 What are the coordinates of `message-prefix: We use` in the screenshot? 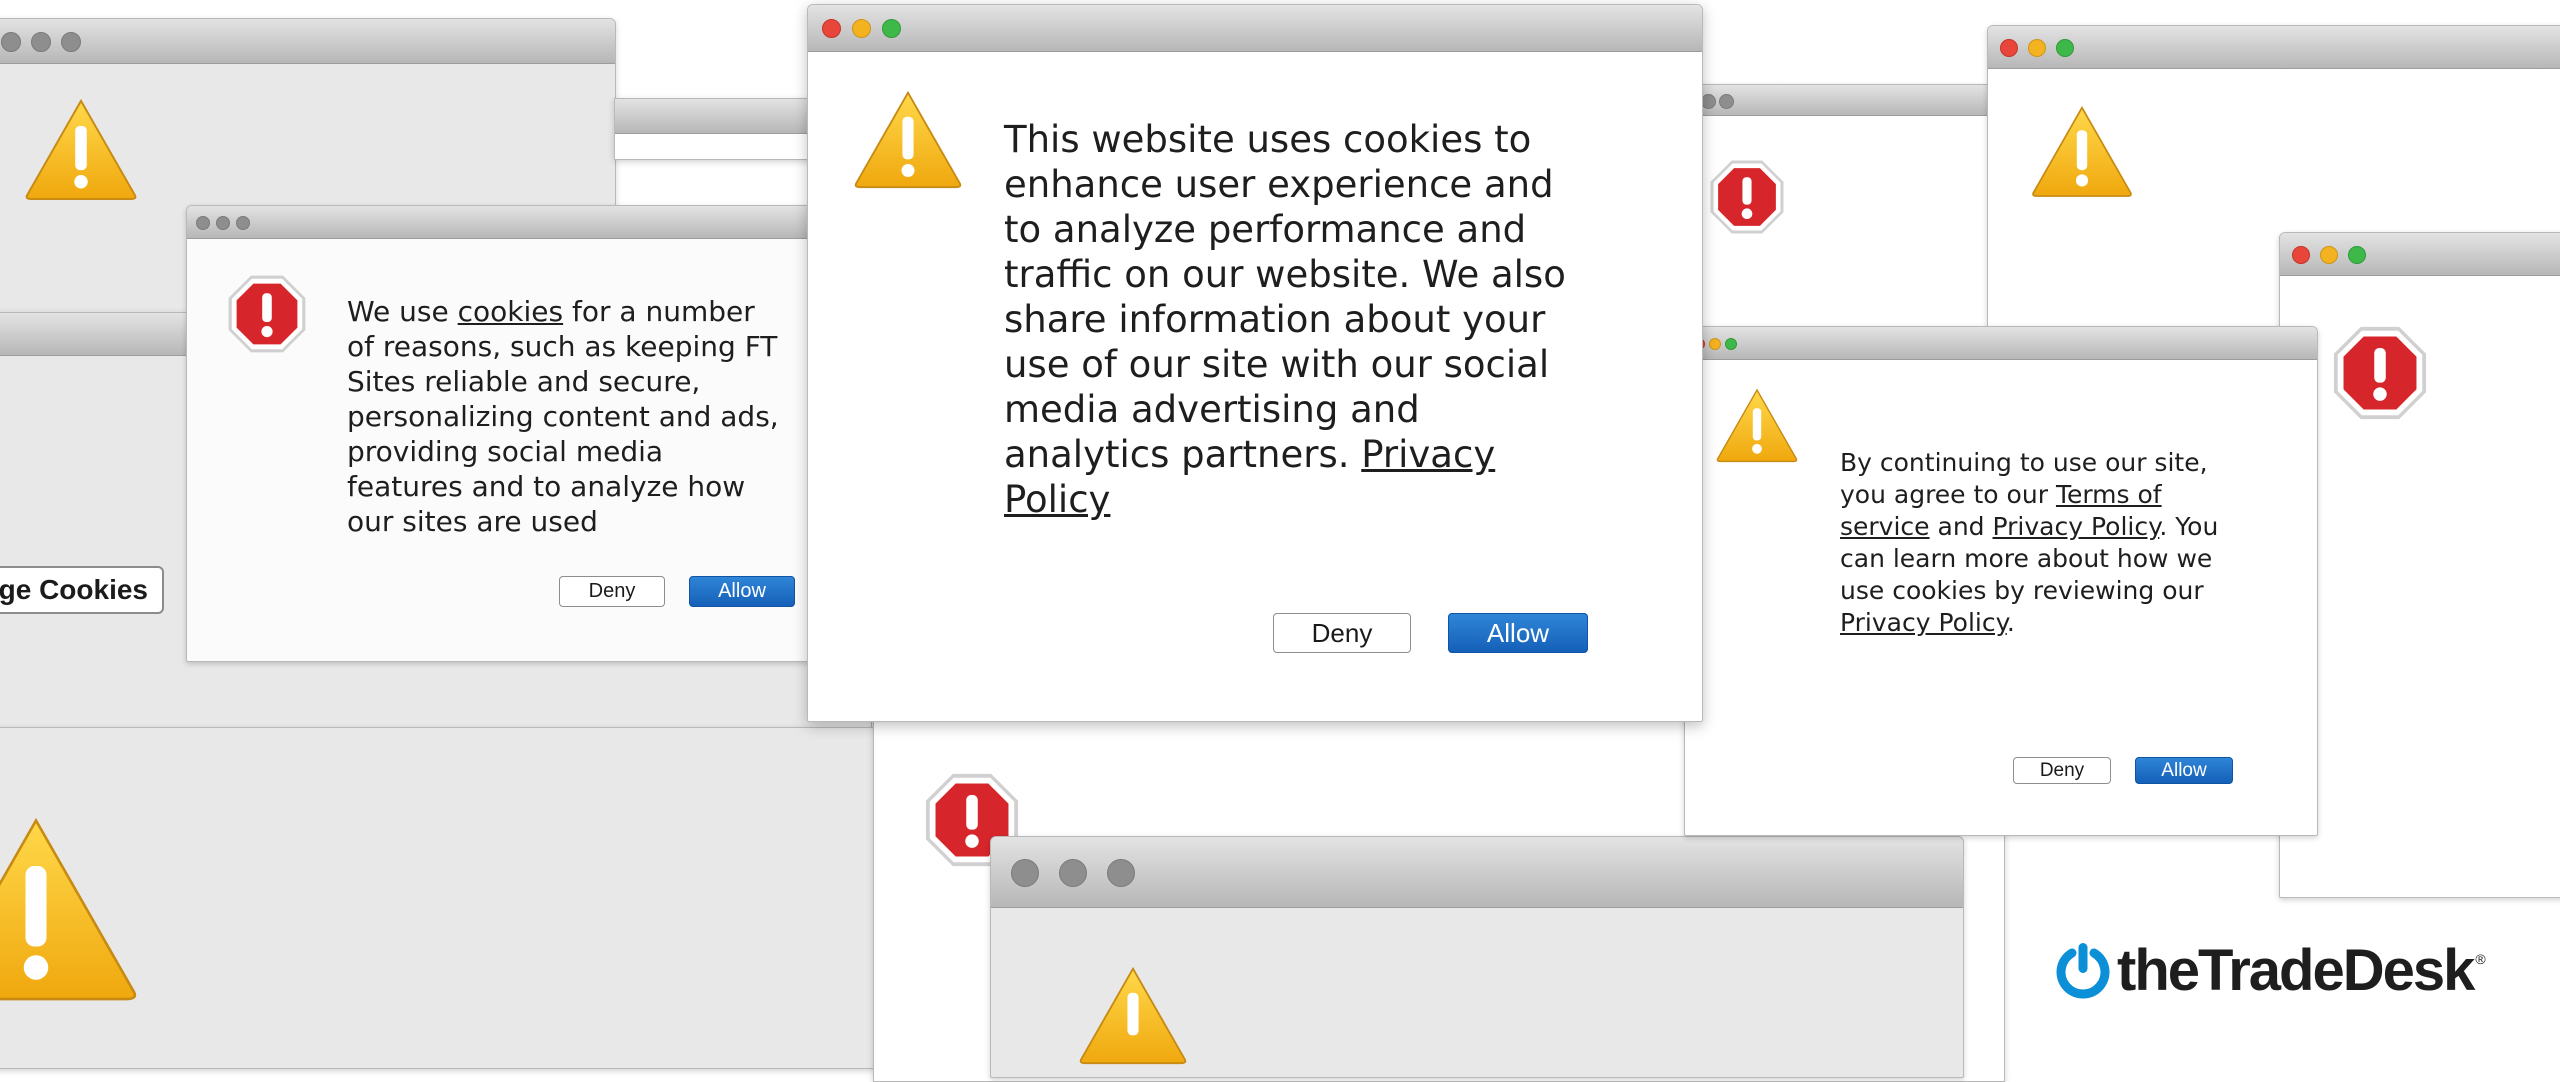 It's located at (398, 311).